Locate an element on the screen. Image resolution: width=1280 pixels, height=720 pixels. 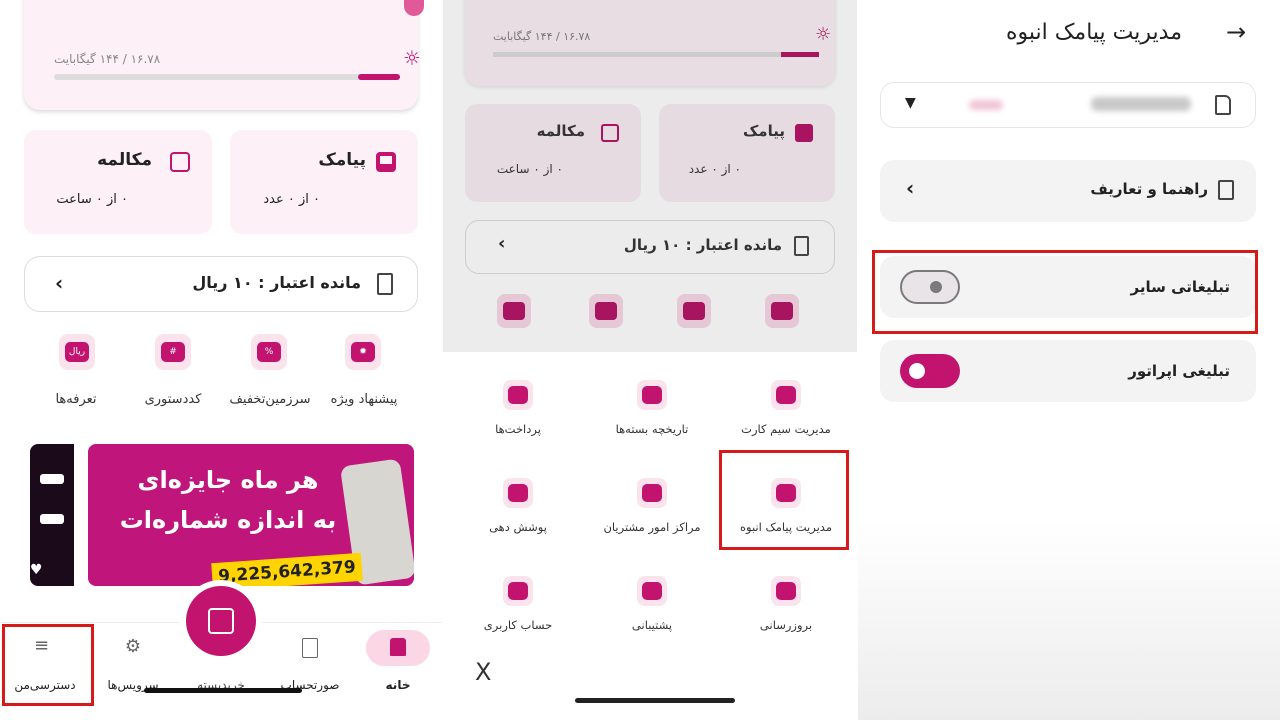
tariff-icon is located at coordinates (514, 311).